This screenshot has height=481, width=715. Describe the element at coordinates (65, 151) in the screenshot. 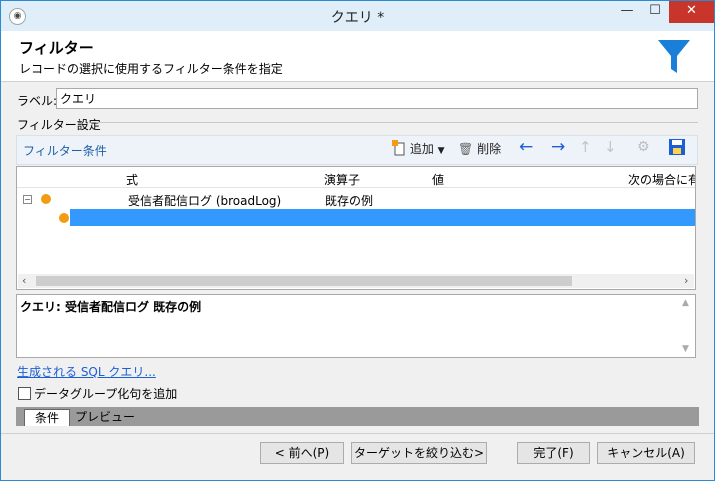

I see `filter-conditions-title: フィルター条件` at that location.